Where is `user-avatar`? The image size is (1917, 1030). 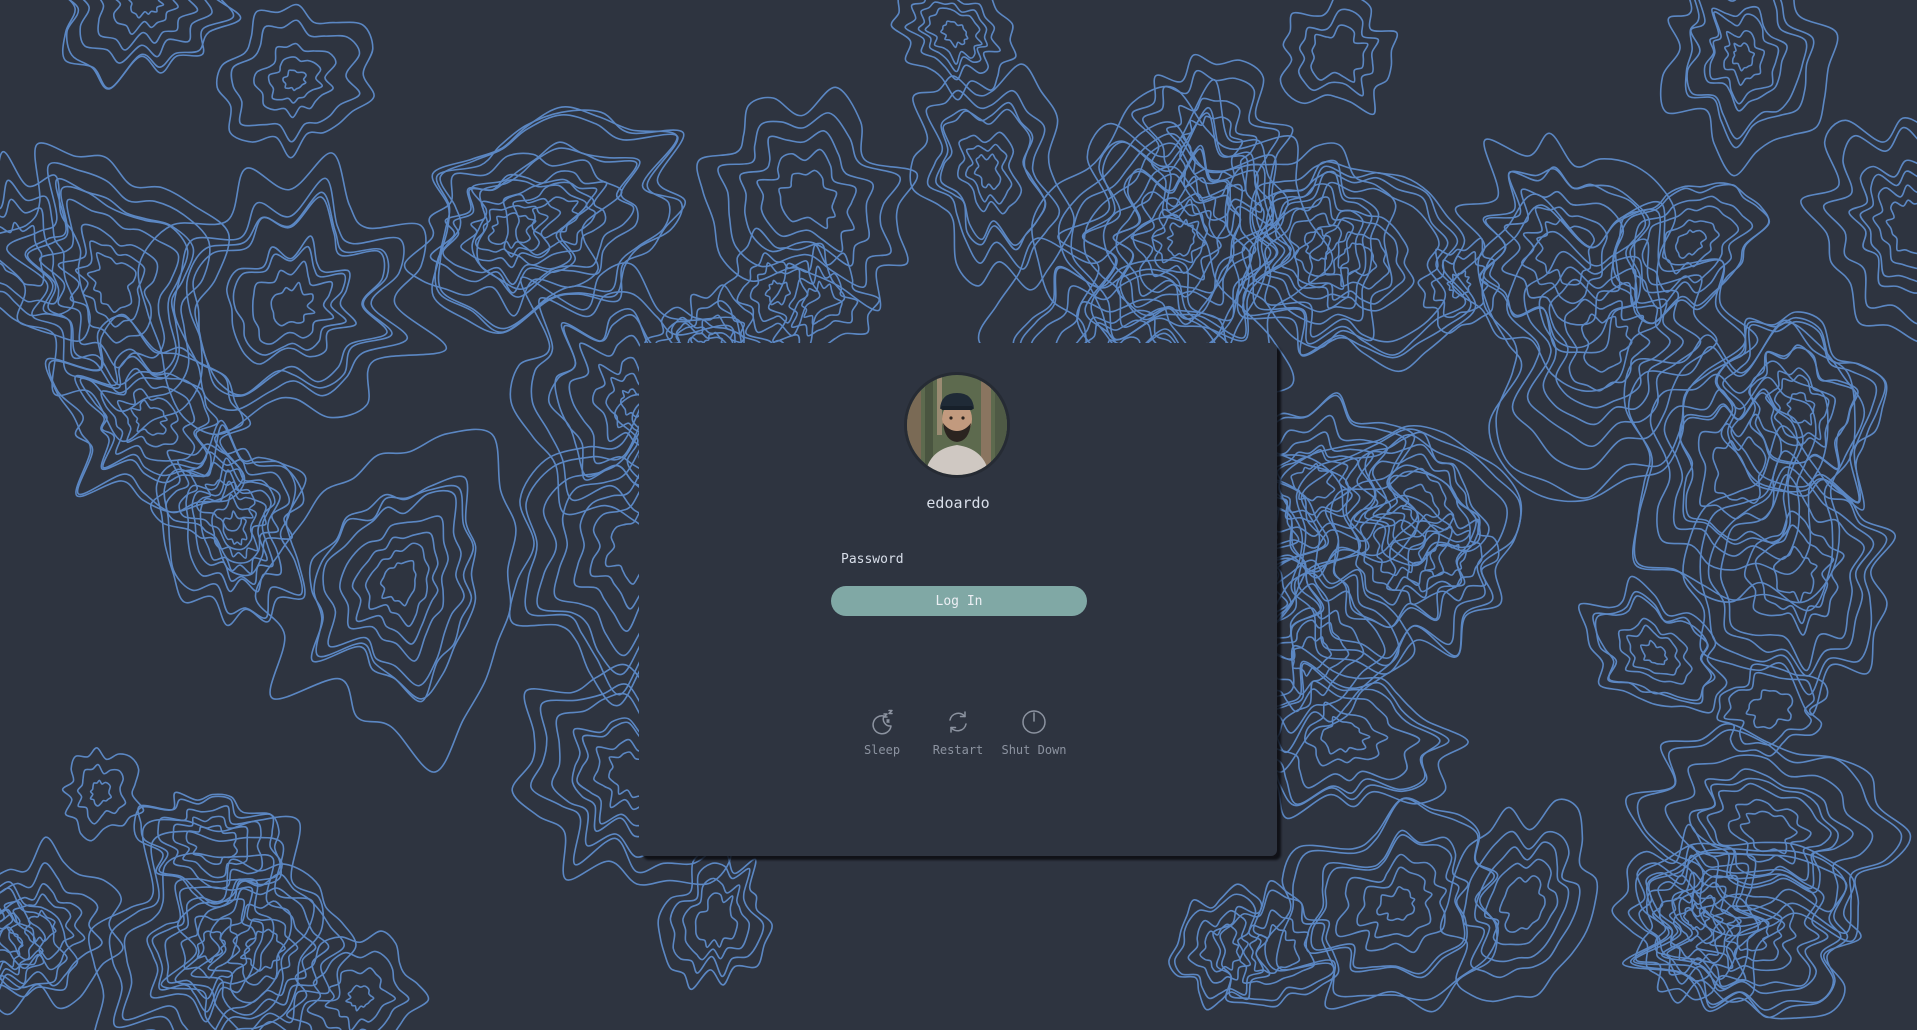 user-avatar is located at coordinates (957, 425).